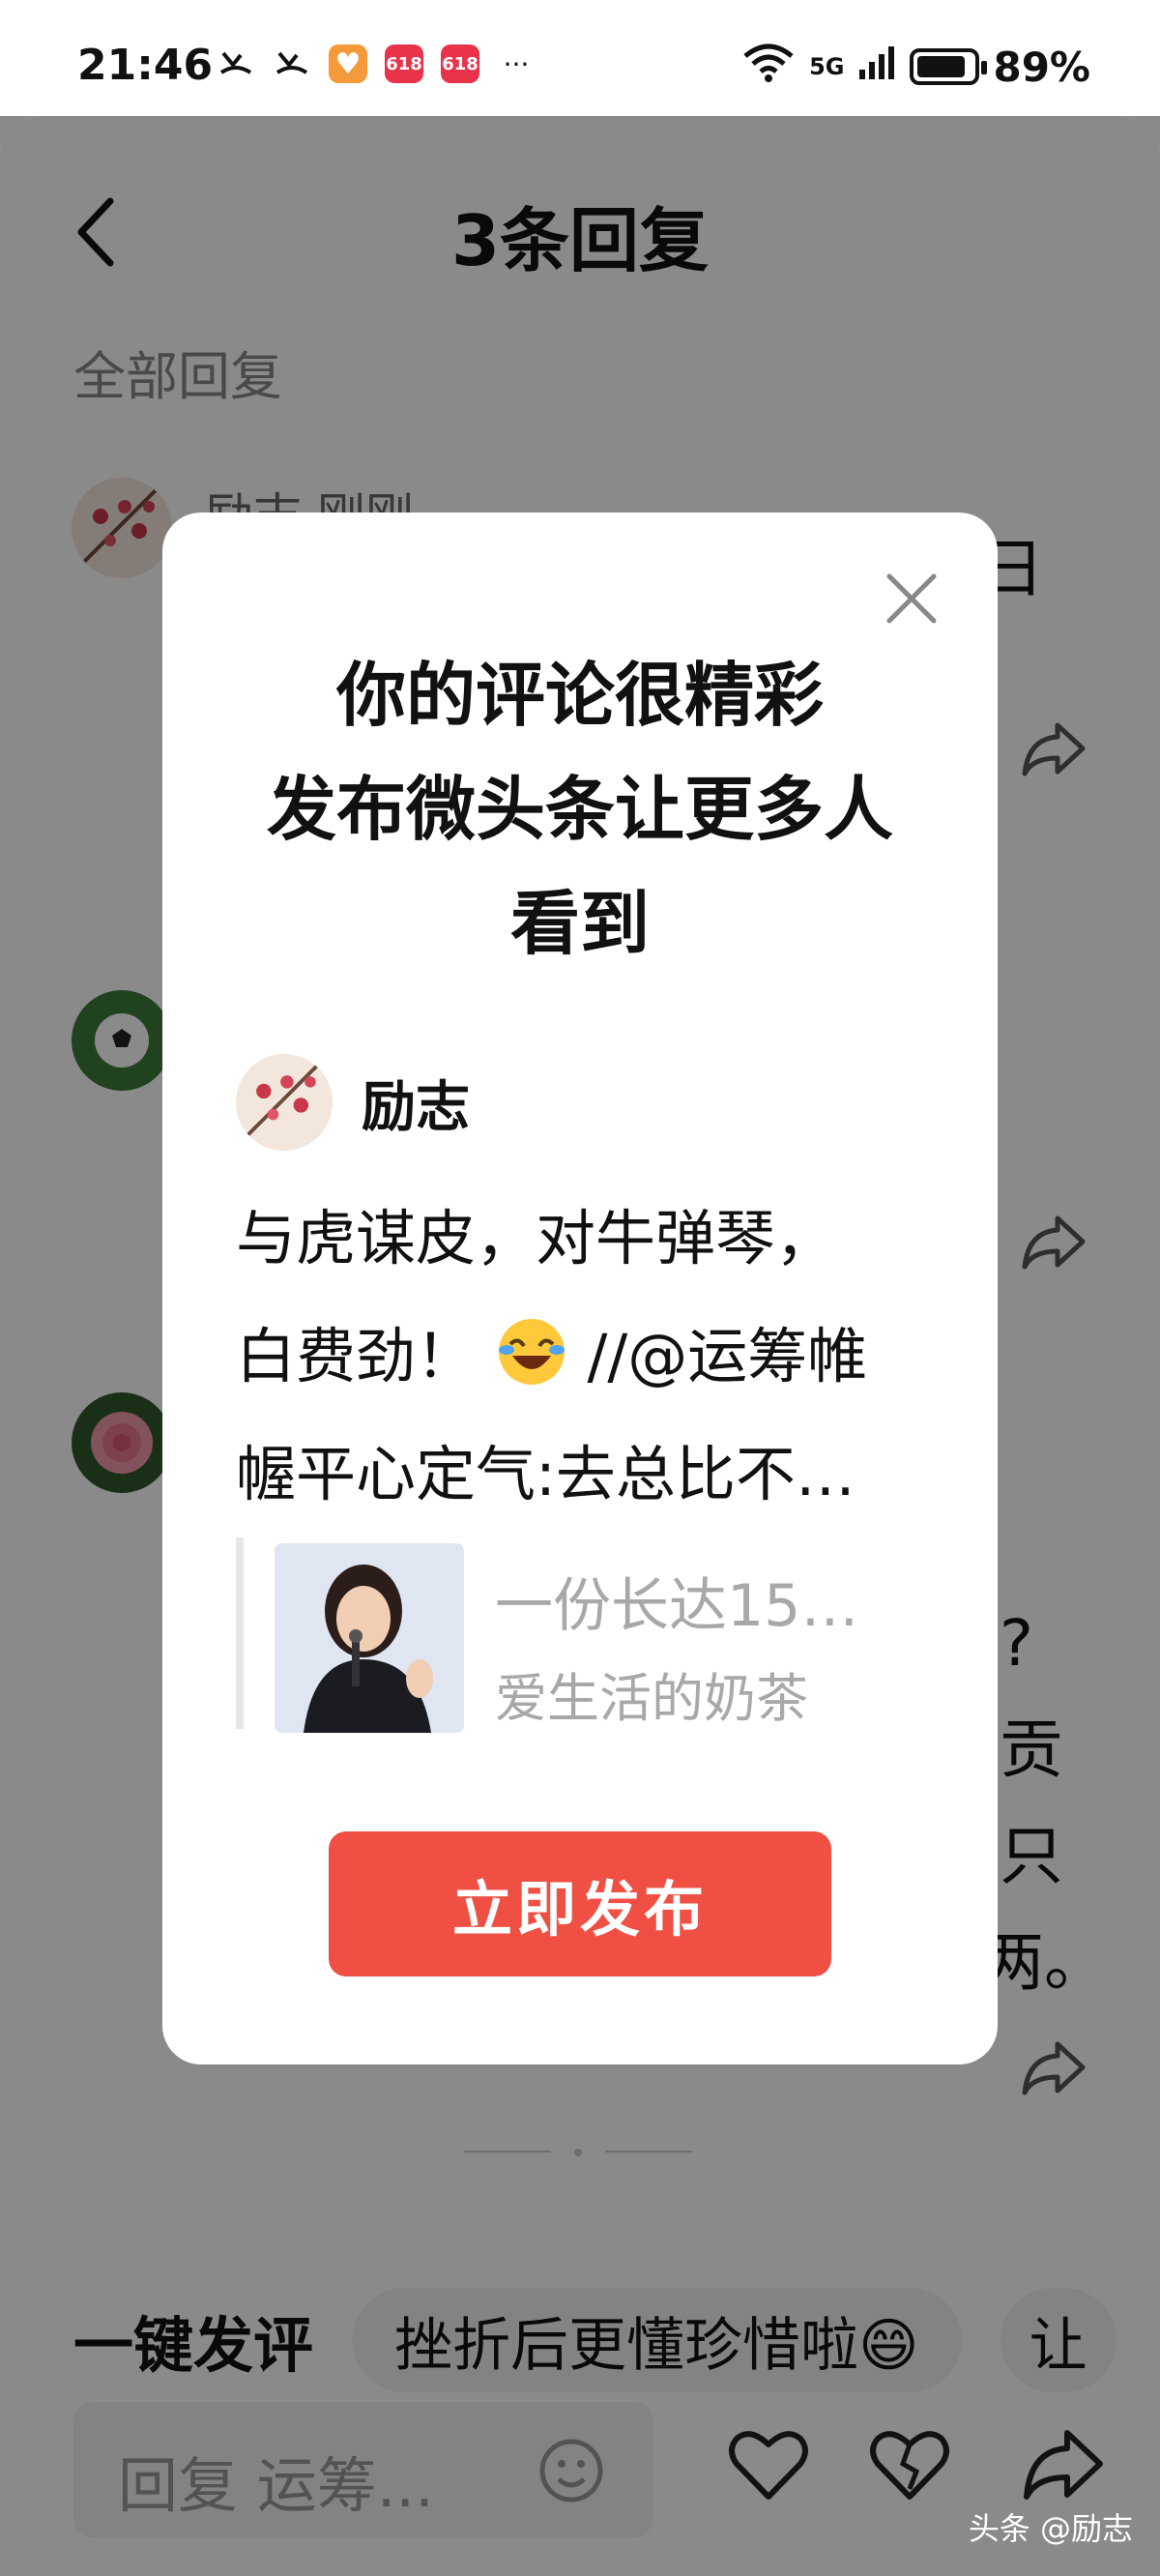  Describe the element at coordinates (1051, 2528) in the screenshot. I see `watermark: 头条 @励志` at that location.